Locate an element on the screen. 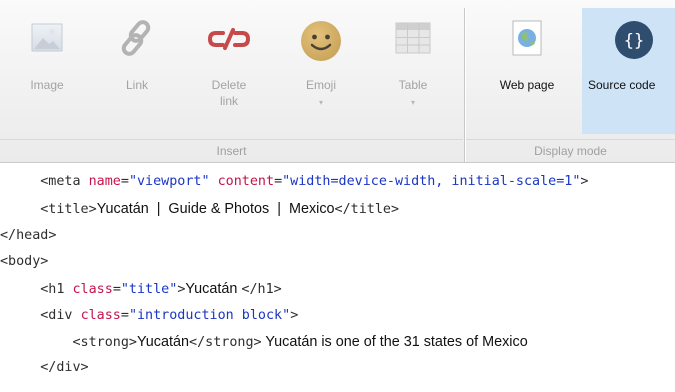 This screenshot has width=675, height=392. code-token: <div is located at coordinates (60, 315).